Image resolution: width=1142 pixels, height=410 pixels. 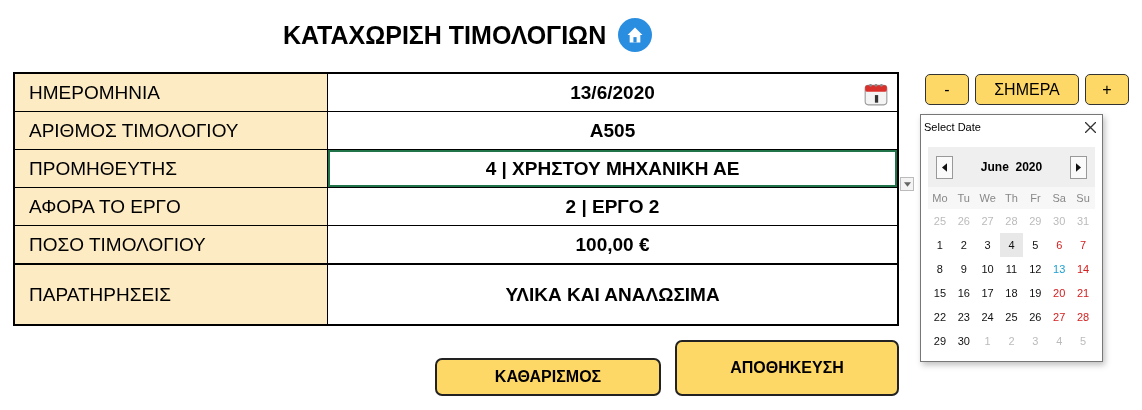 What do you see at coordinates (1035, 245) in the screenshot?
I see `calendar-day: 5` at bounding box center [1035, 245].